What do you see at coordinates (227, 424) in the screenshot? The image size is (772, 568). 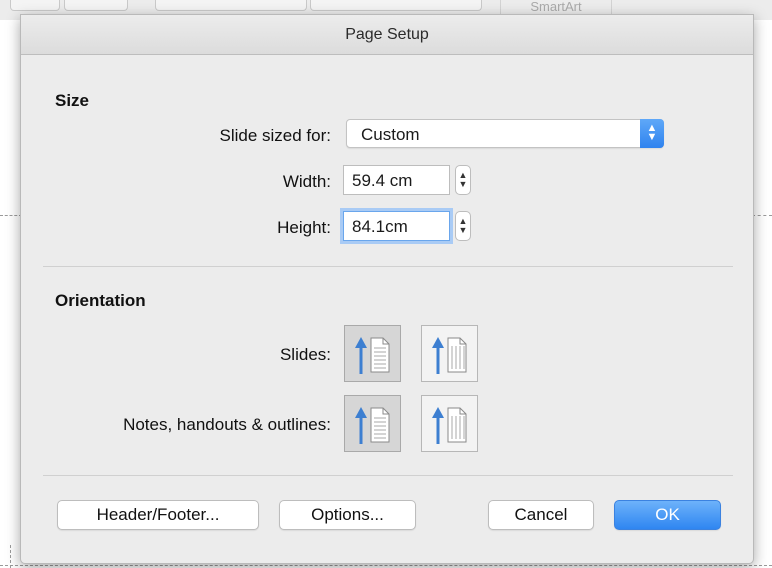 I see `notes-orientation-label: Notes, handouts & outlines:` at bounding box center [227, 424].